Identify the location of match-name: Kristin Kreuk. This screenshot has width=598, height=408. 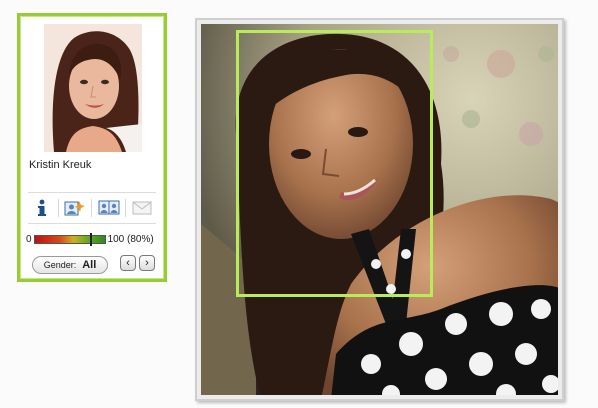
(60, 165).